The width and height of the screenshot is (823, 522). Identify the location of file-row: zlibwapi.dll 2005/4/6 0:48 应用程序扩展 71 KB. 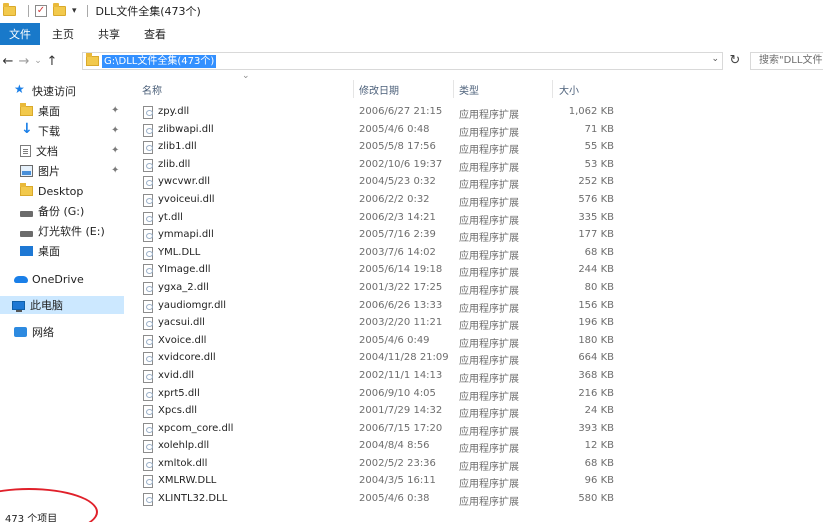
(377, 130).